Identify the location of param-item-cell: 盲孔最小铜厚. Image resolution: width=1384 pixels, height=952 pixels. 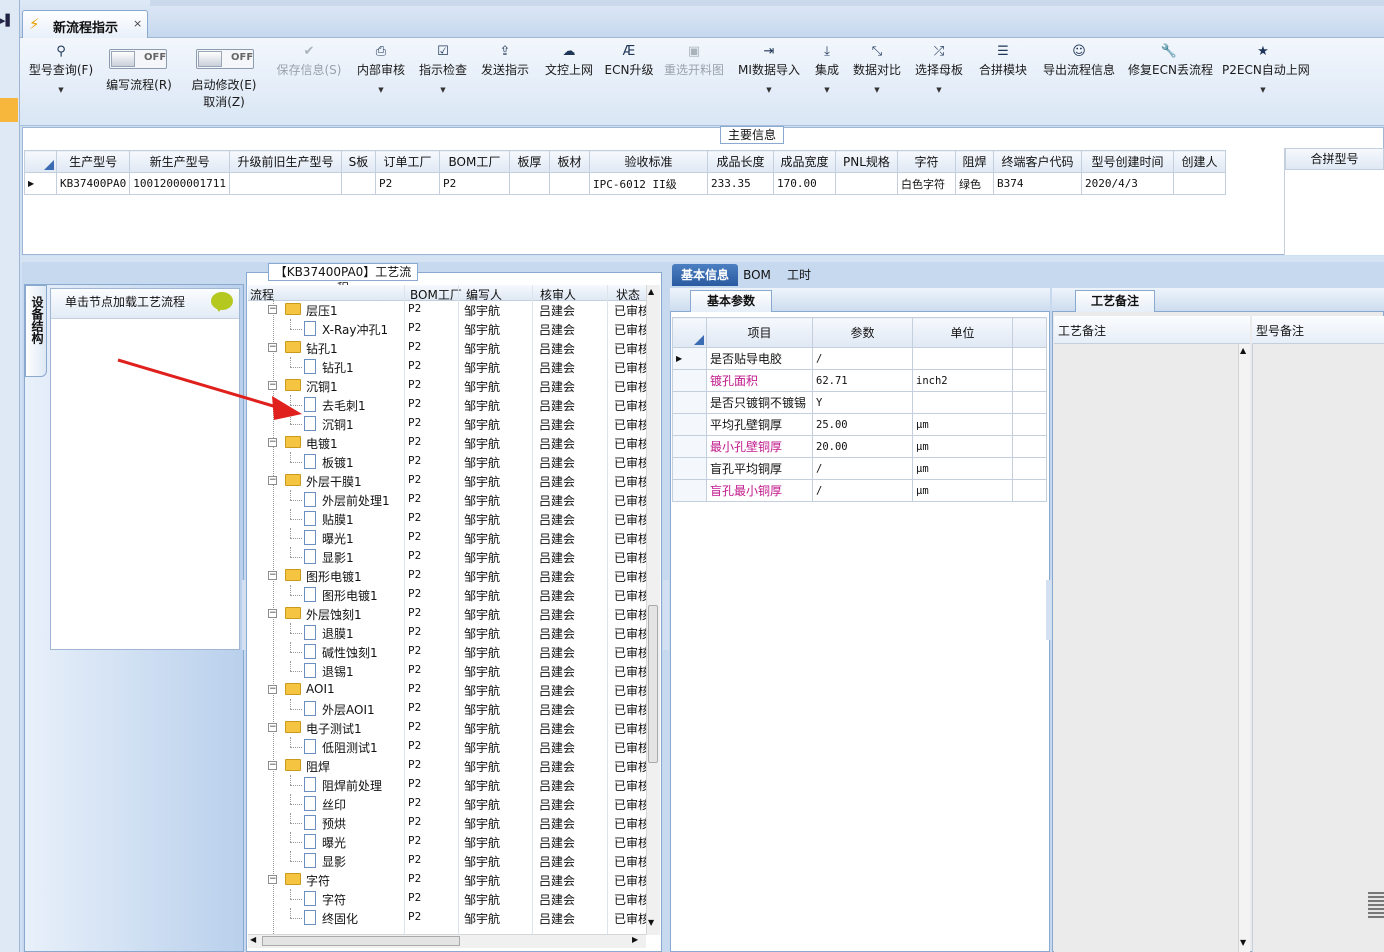
(759, 490).